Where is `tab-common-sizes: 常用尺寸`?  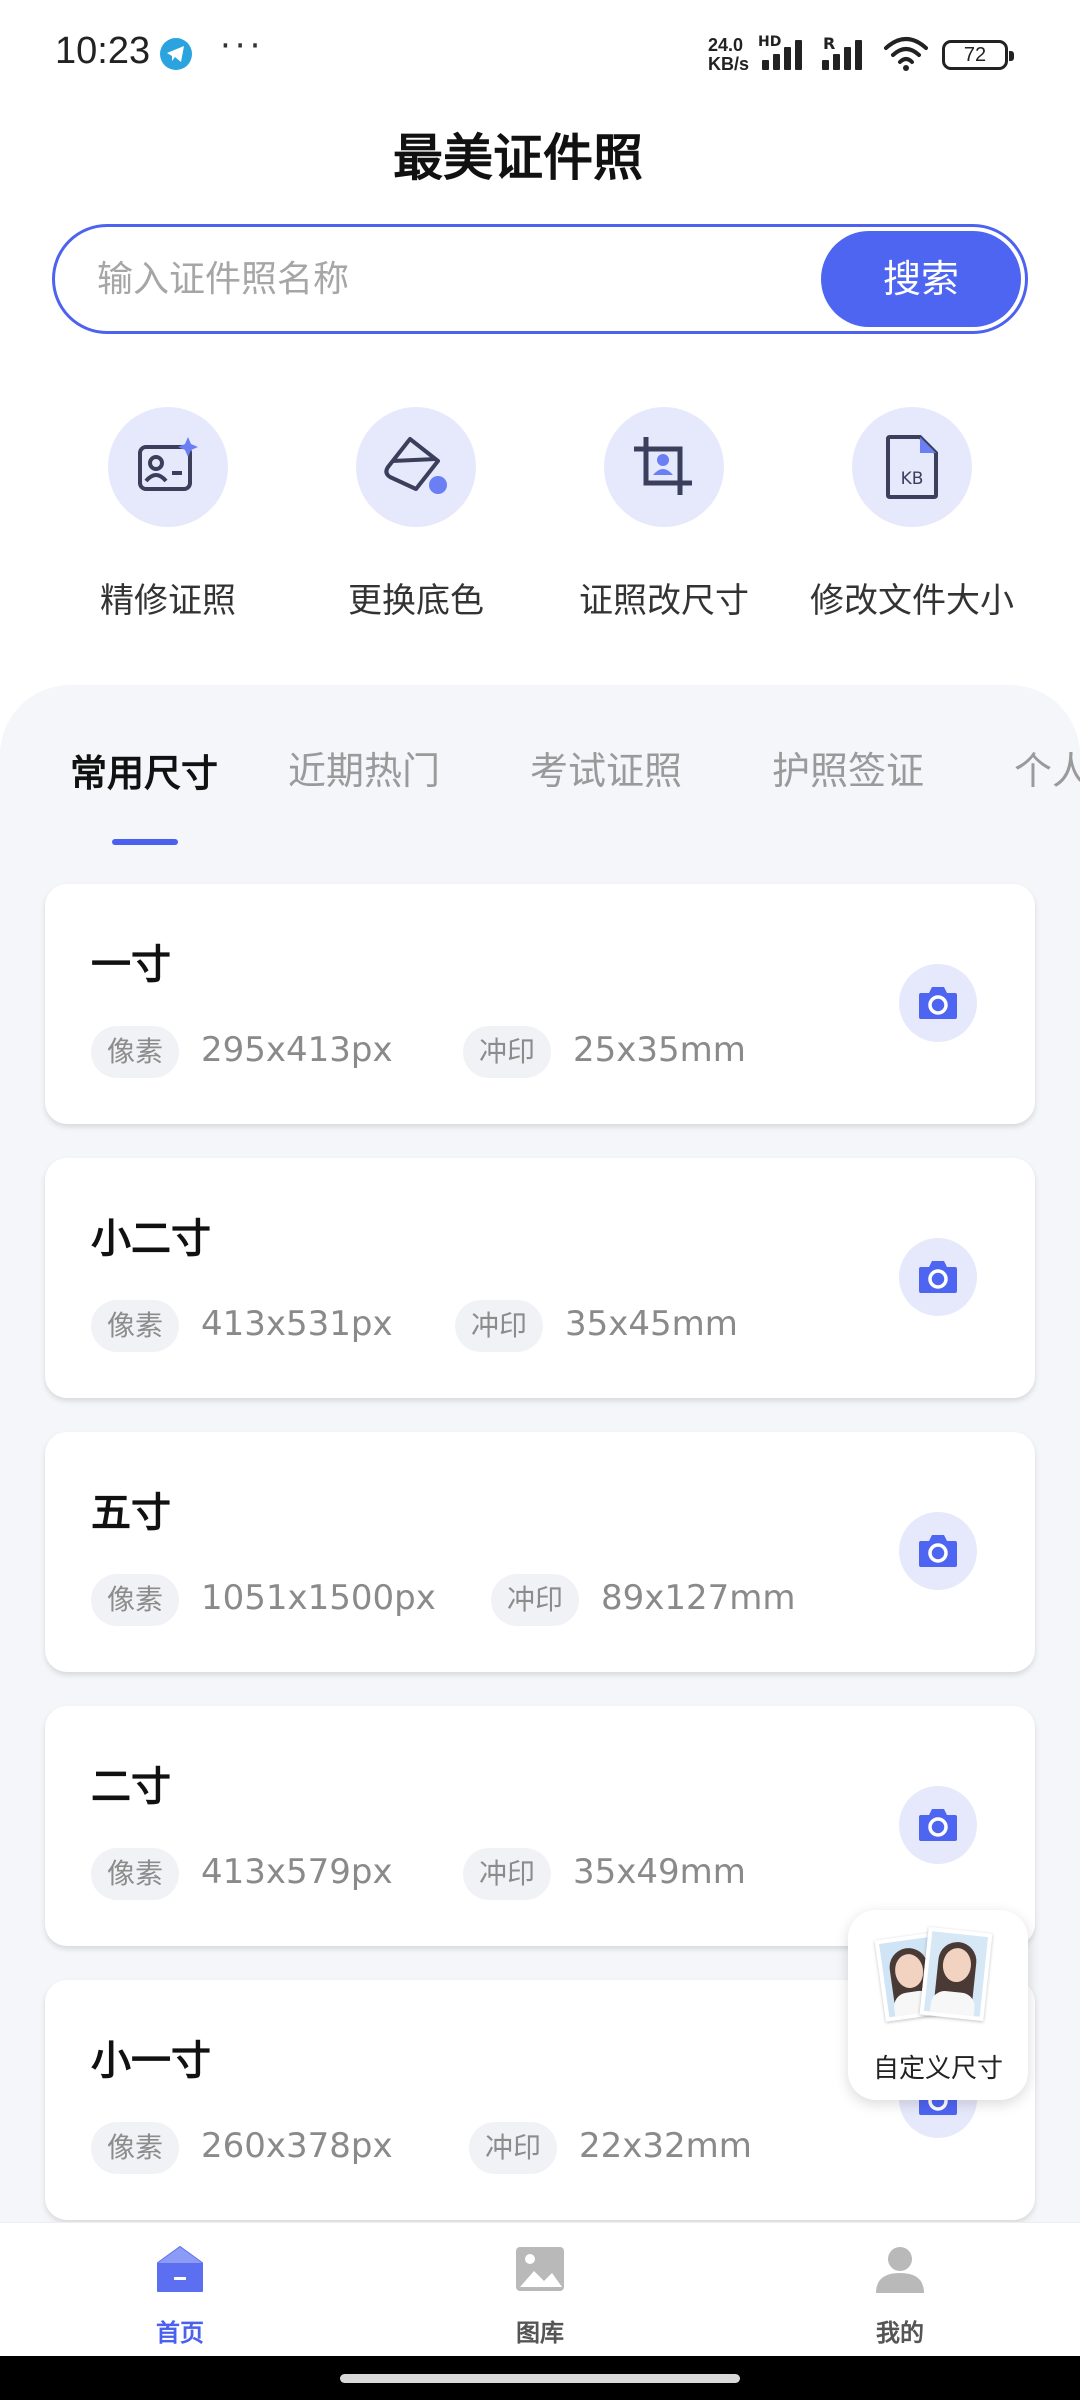 tab-common-sizes: 常用尺寸 is located at coordinates (144, 770).